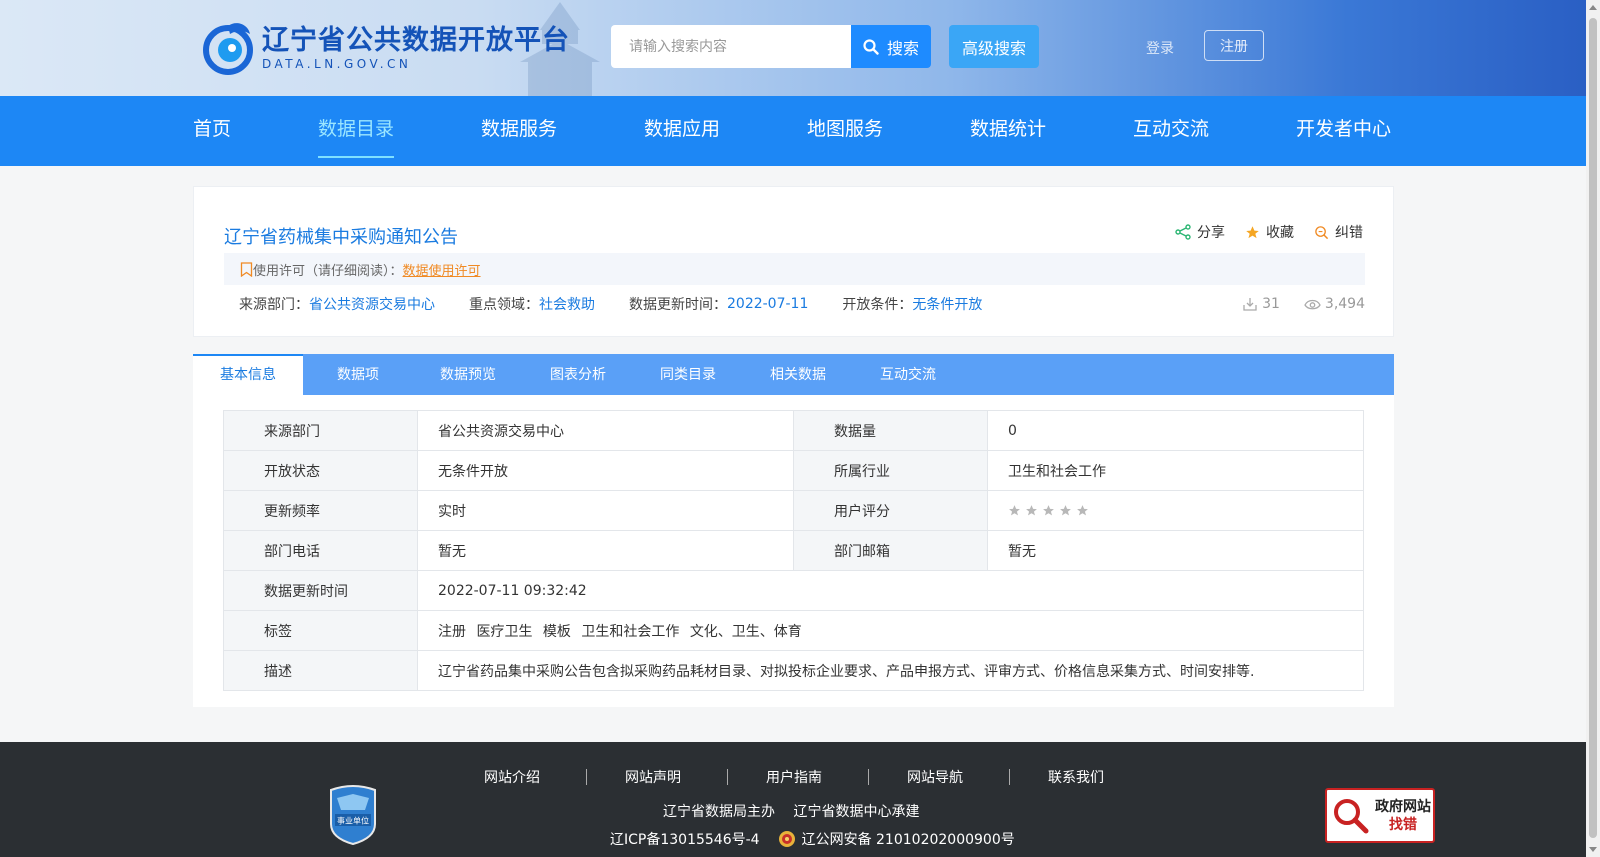  What do you see at coordinates (356, 131) in the screenshot?
I see `nav-item-data-catalog: 数据目录` at bounding box center [356, 131].